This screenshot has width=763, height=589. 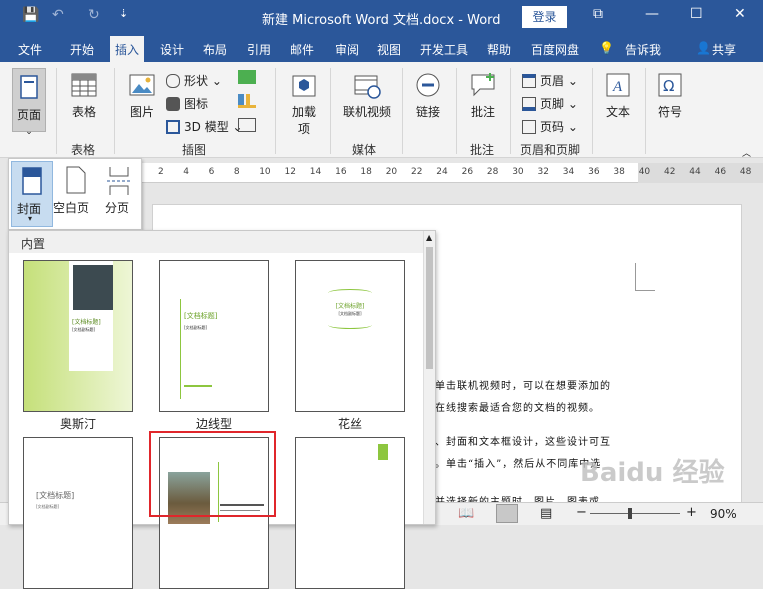 What do you see at coordinates (724, 49) in the screenshot?
I see `share-button: 共享` at bounding box center [724, 49].